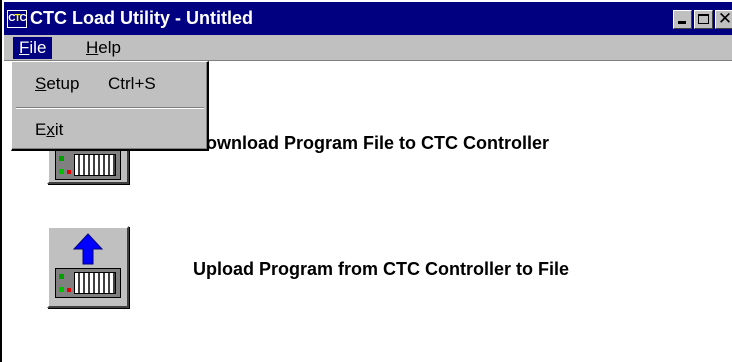  What do you see at coordinates (41, 129) in the screenshot?
I see `exit-pre: E` at bounding box center [41, 129].